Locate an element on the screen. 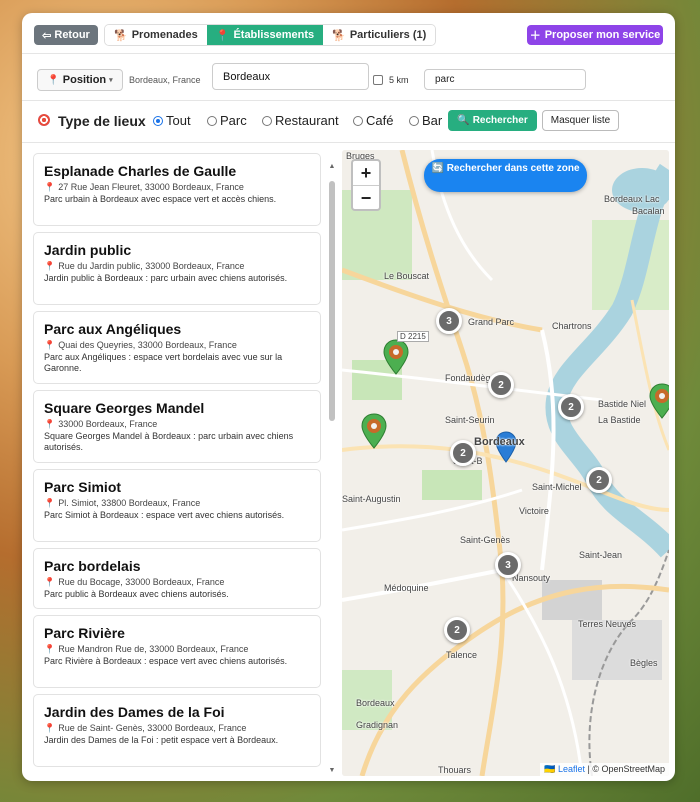 Image resolution: width=700 pixels, height=802 pixels. radio-parc: Parc is located at coordinates (227, 120).